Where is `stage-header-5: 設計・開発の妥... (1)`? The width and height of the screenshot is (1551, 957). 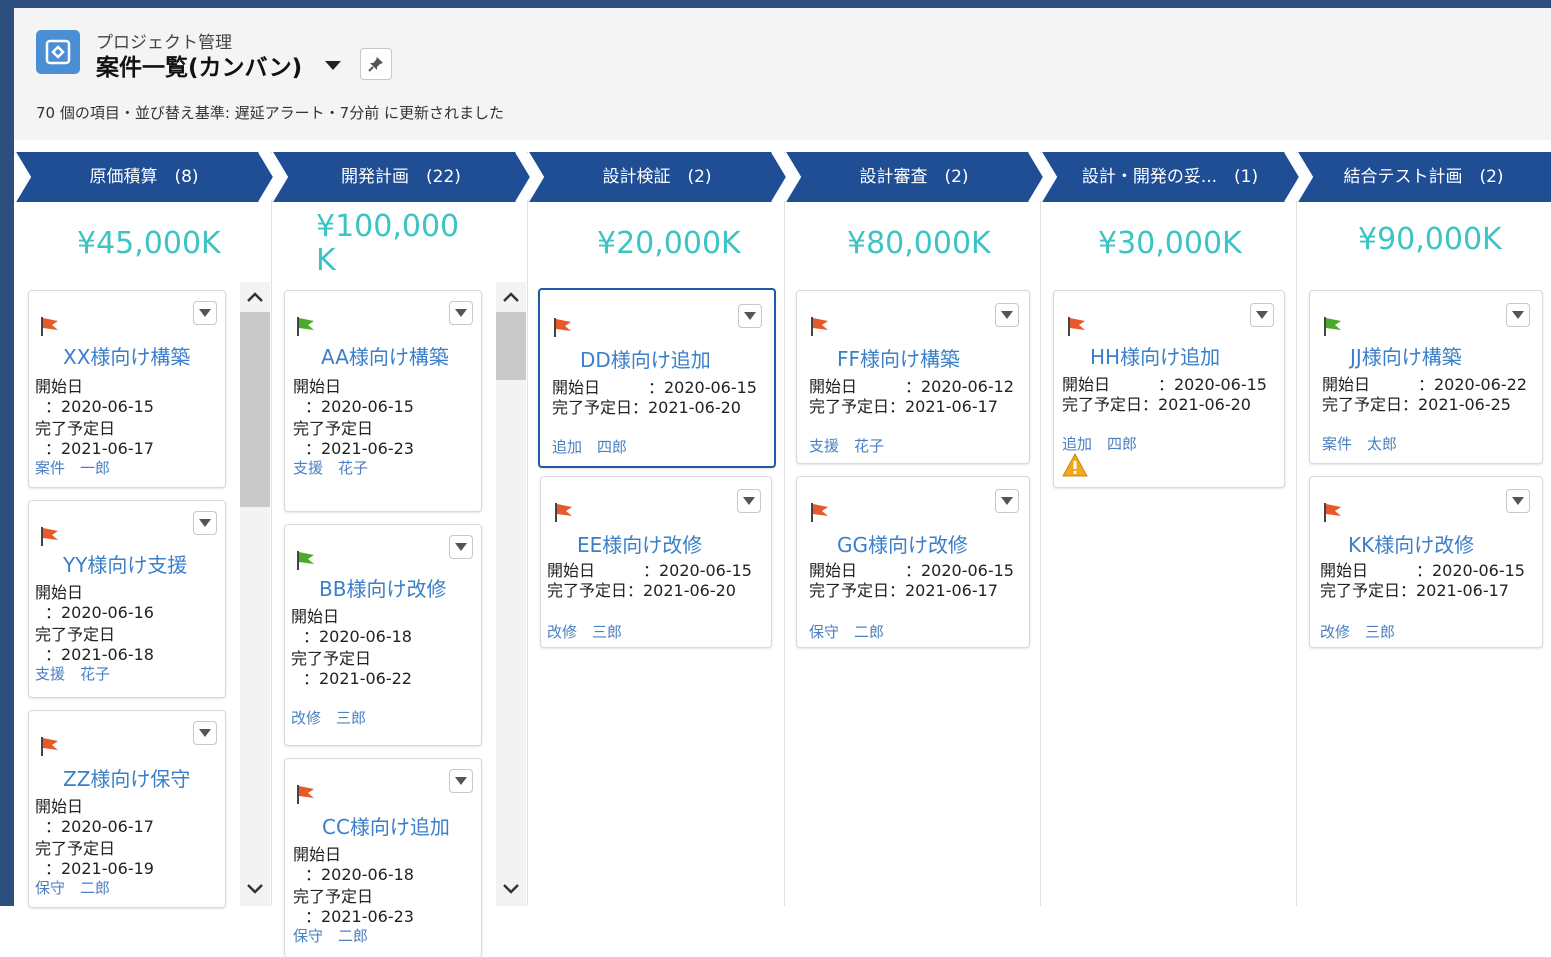
stage-header-5: 設計・開発の妥... (1) is located at coordinates (1170, 177).